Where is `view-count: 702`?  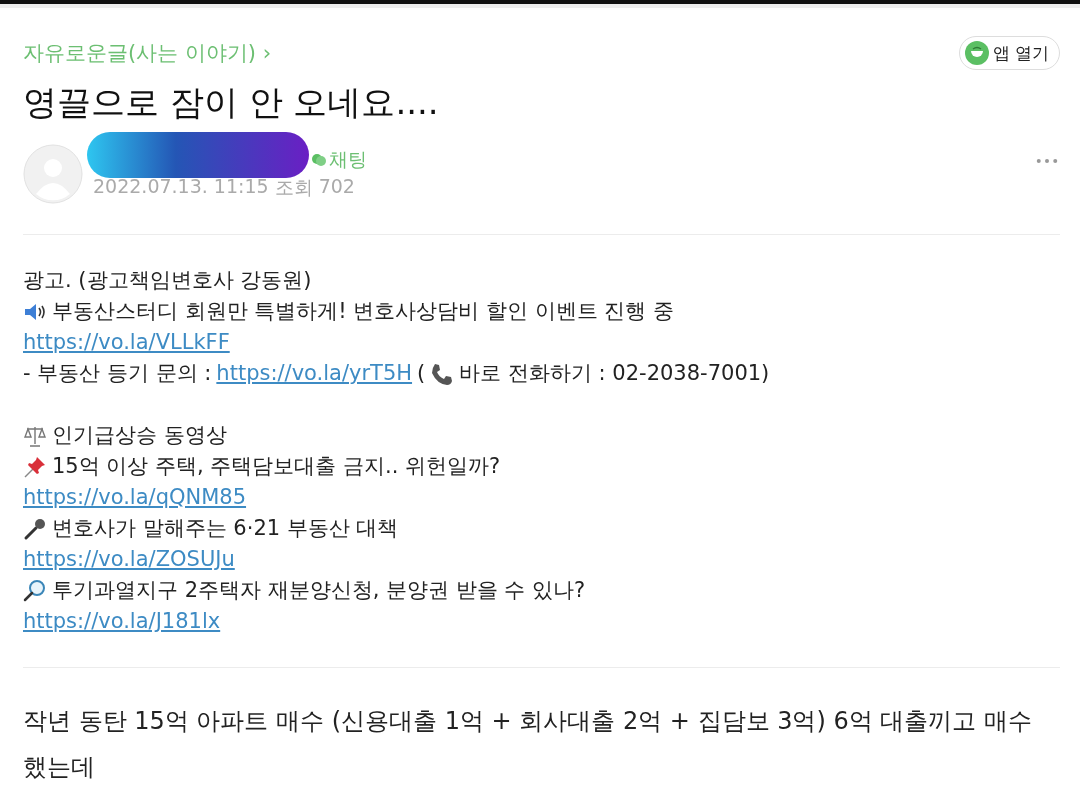
view-count: 702 is located at coordinates (336, 187).